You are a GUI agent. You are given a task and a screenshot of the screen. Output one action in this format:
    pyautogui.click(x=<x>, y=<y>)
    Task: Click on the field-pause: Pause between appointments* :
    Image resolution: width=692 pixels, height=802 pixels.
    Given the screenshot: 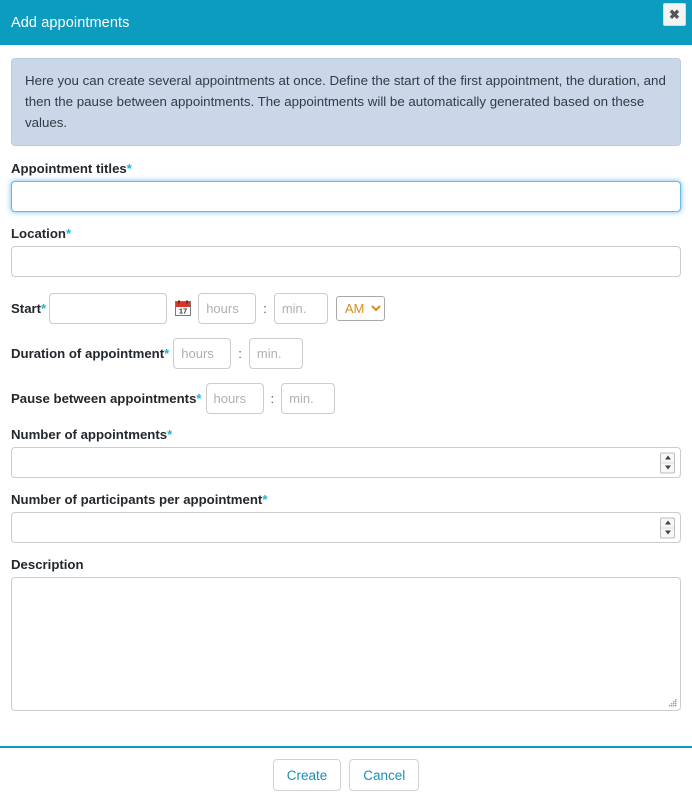 What is the action you would take?
    pyautogui.click(x=346, y=398)
    